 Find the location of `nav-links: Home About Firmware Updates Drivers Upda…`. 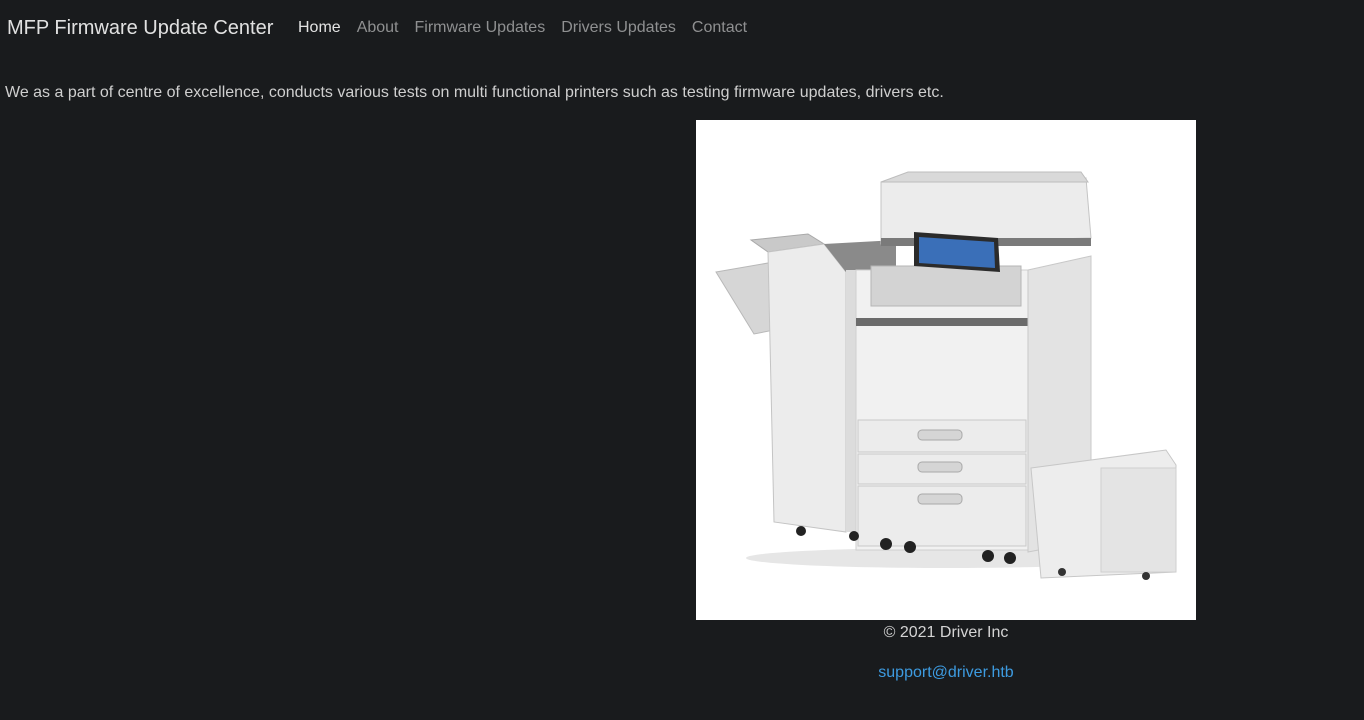

nav-links: Home About Firmware Updates Drivers Upda… is located at coordinates (522, 28).